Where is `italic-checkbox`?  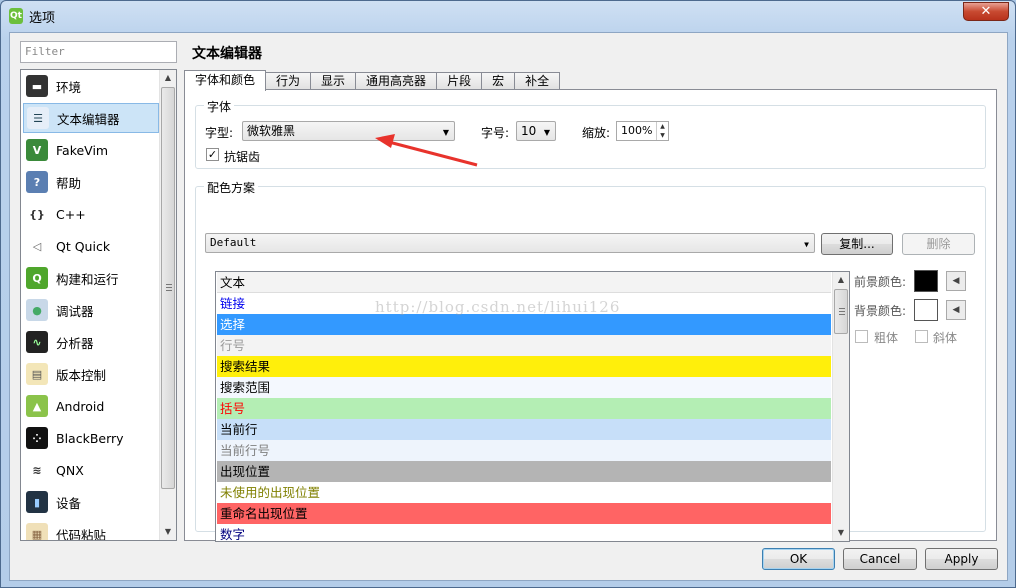
italic-checkbox is located at coordinates (921, 336).